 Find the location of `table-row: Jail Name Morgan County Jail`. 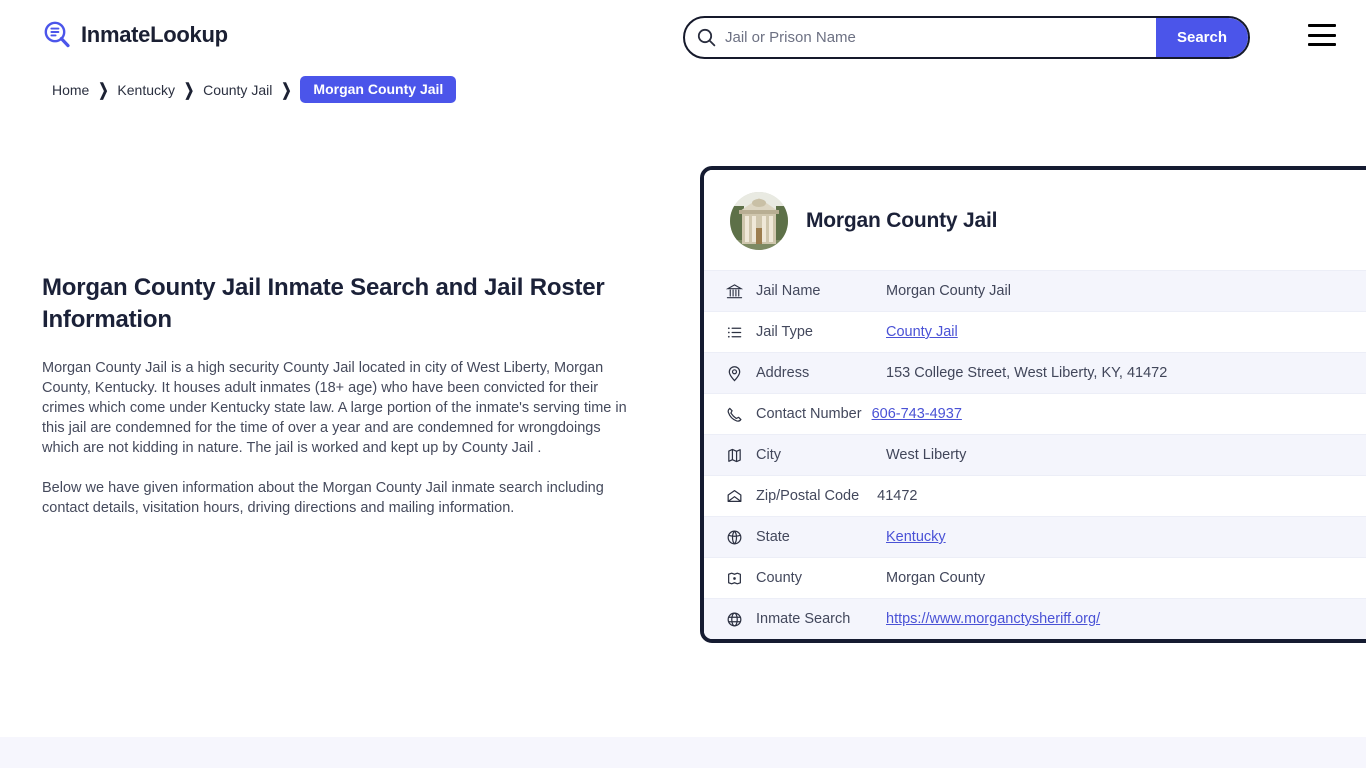

table-row: Jail Name Morgan County Jail is located at coordinates (1035, 290).